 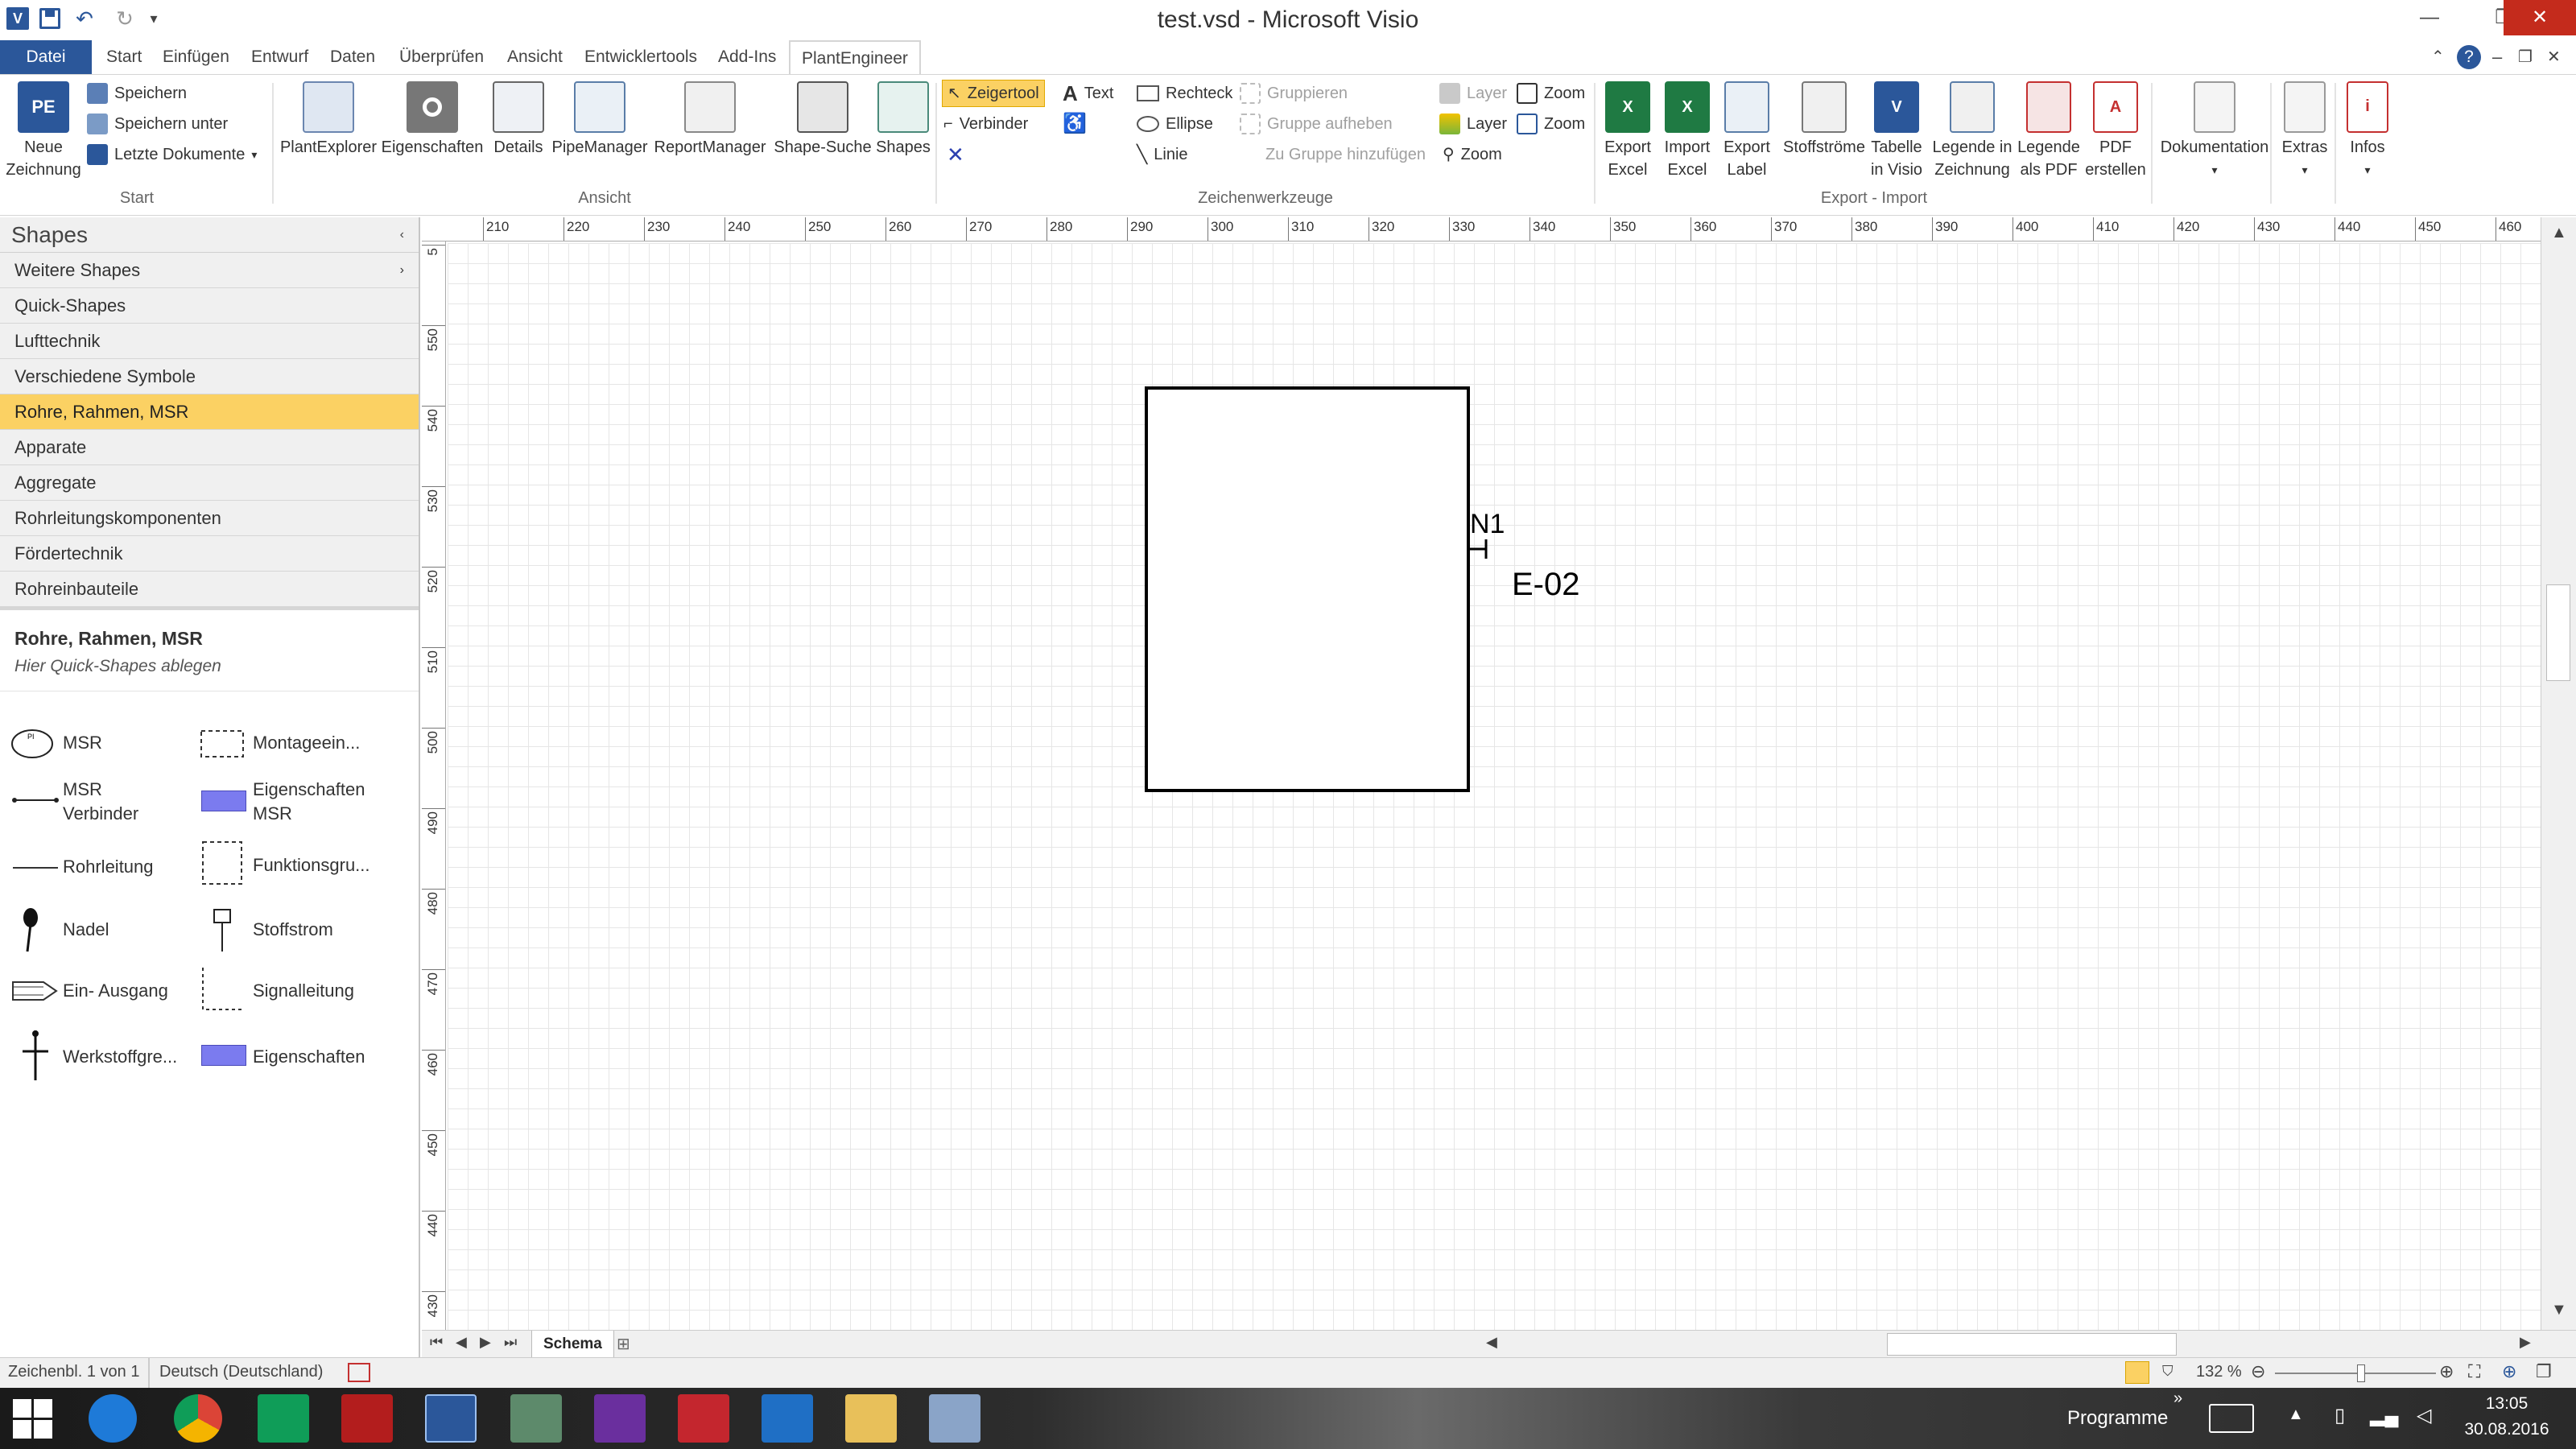 What do you see at coordinates (402, 235) in the screenshot?
I see `collapse-left-icon: ‹` at bounding box center [402, 235].